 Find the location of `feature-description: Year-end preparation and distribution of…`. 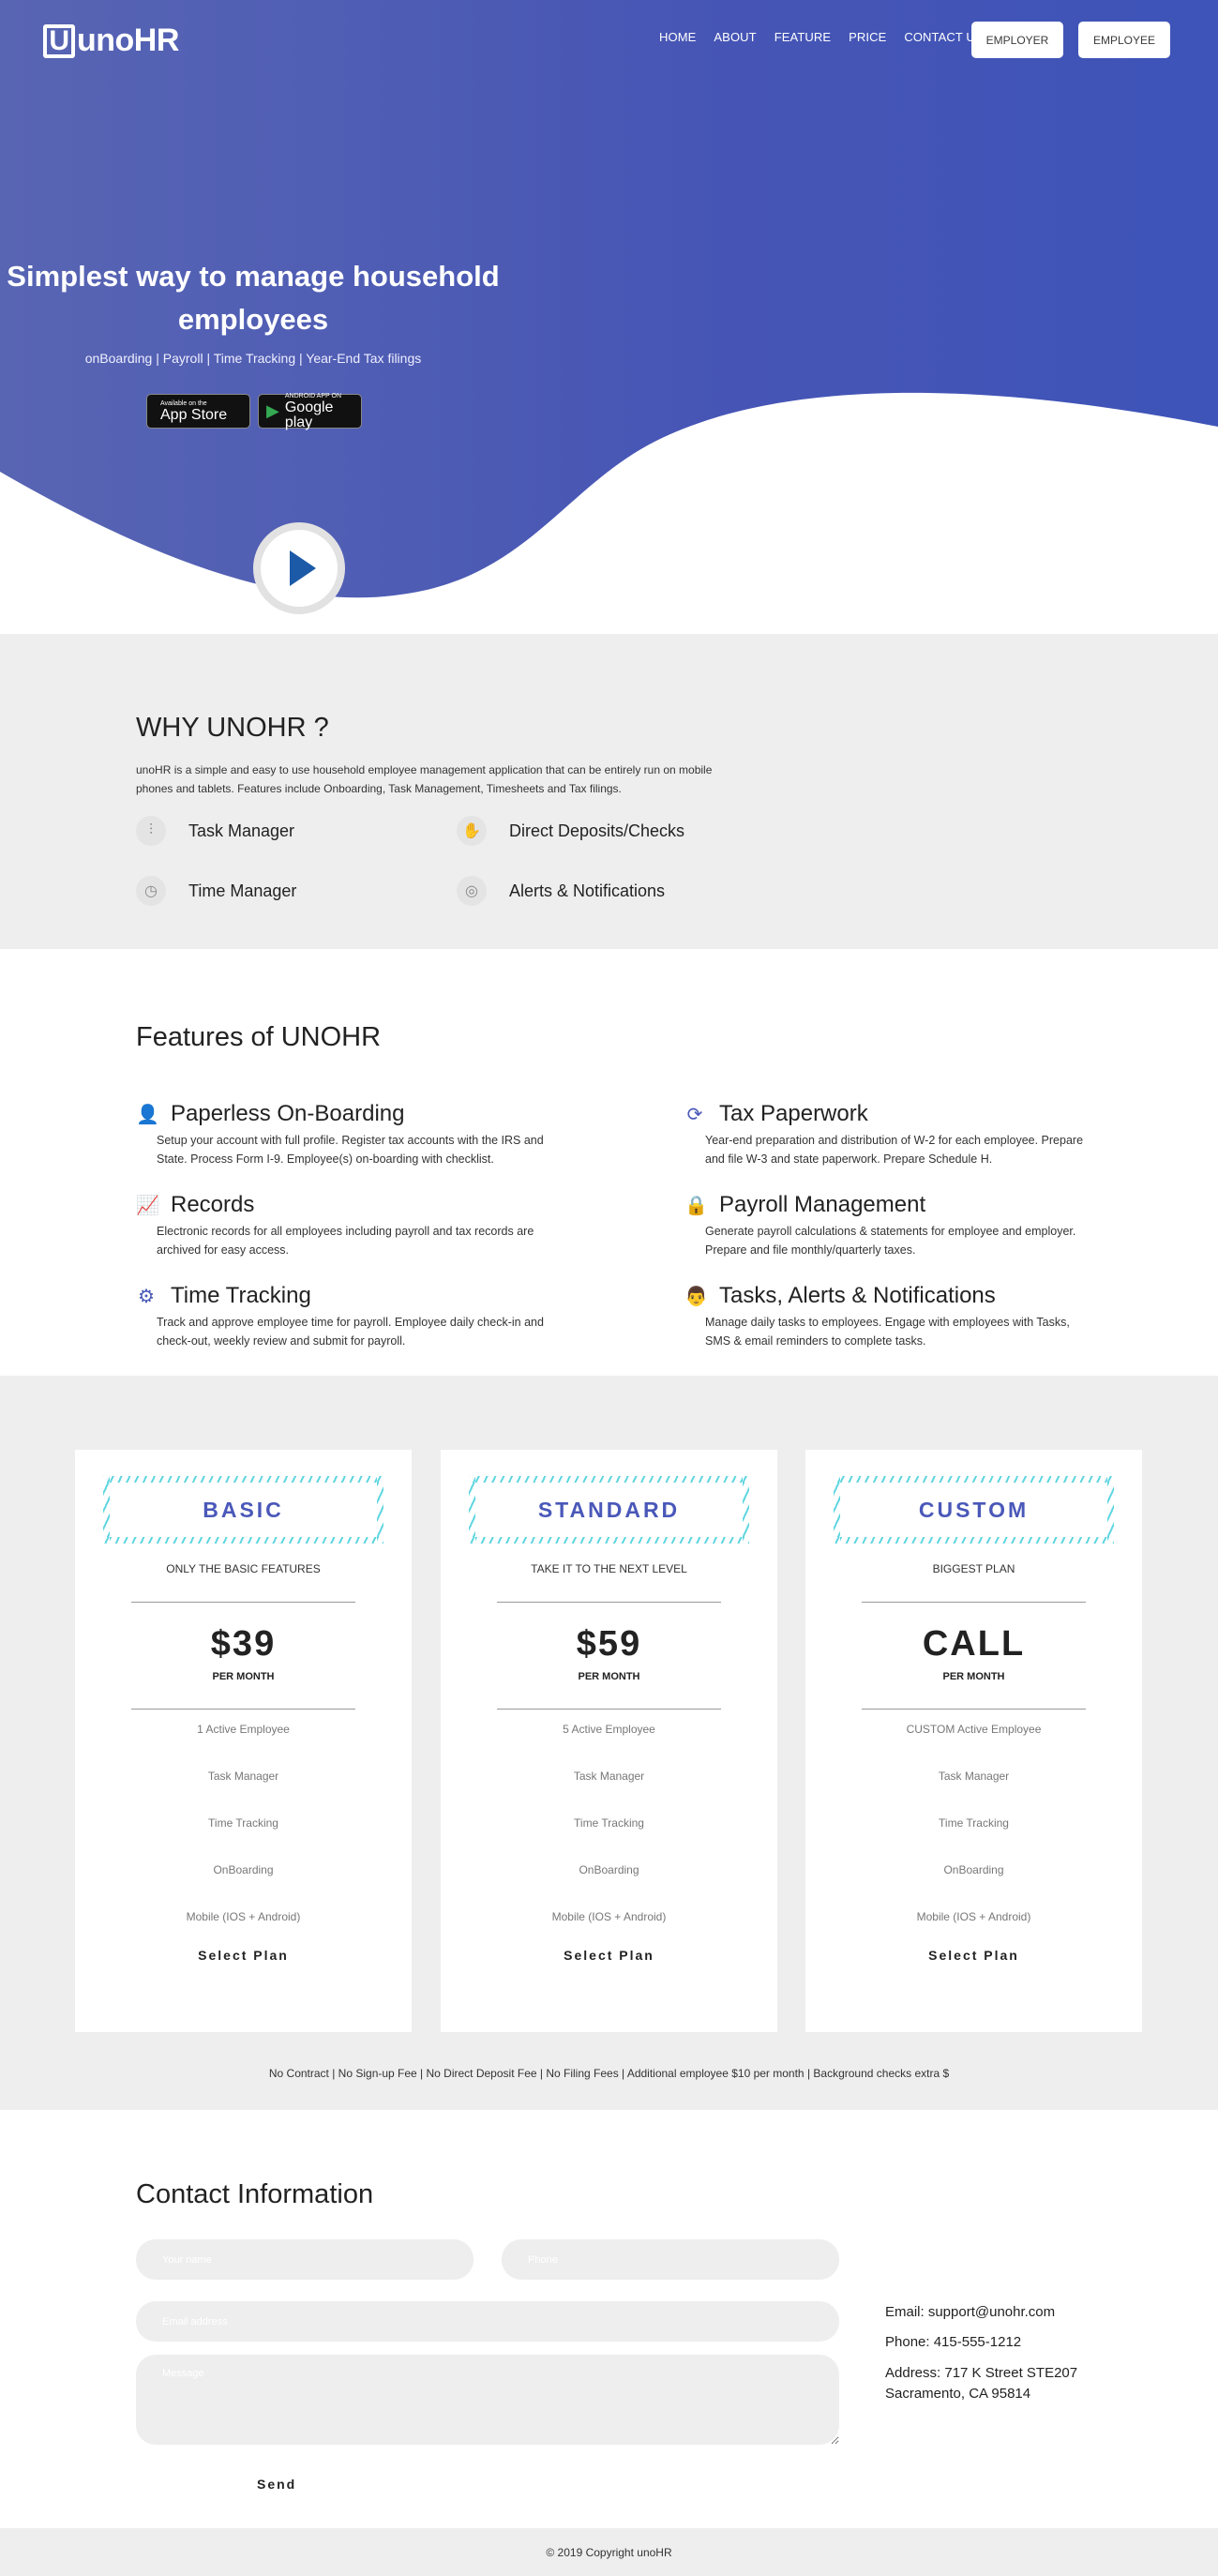

feature-description: Year-end preparation and distribution of… is located at coordinates (895, 1150).